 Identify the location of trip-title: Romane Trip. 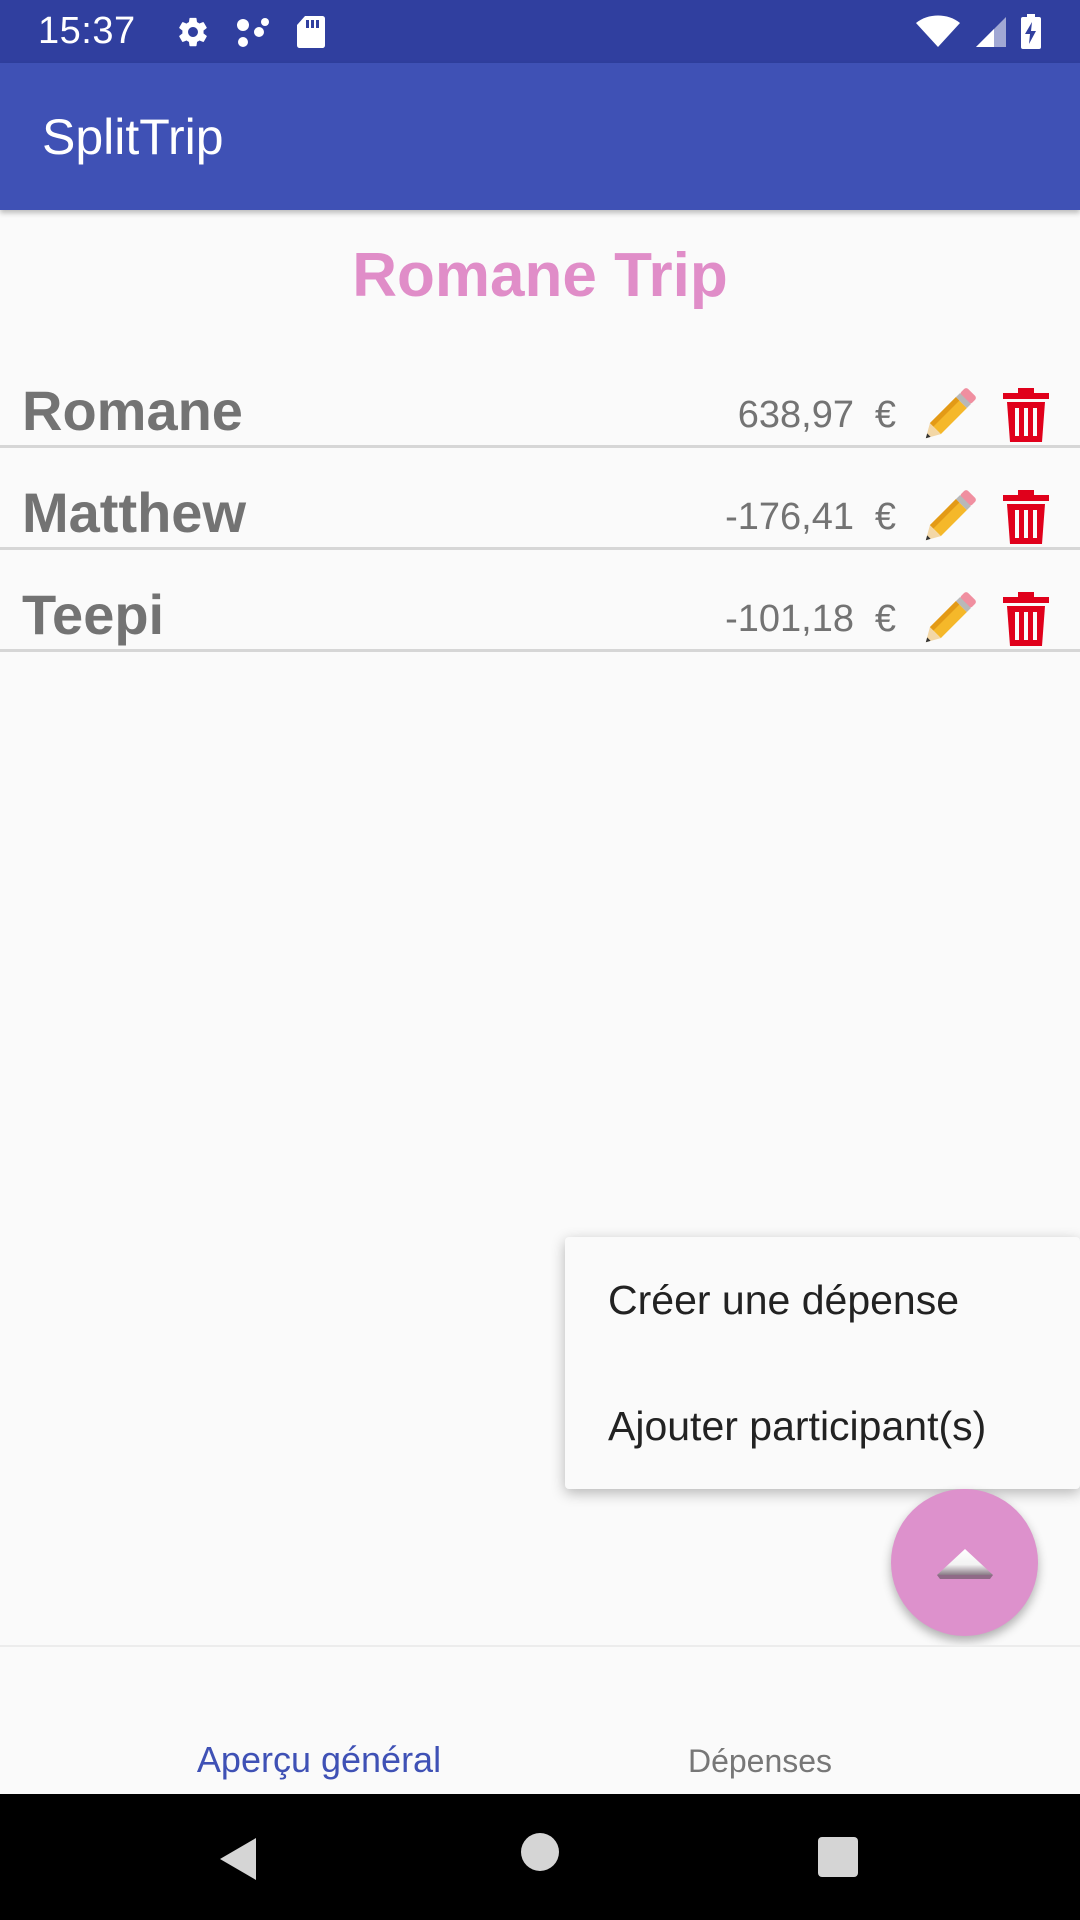
(540, 275).